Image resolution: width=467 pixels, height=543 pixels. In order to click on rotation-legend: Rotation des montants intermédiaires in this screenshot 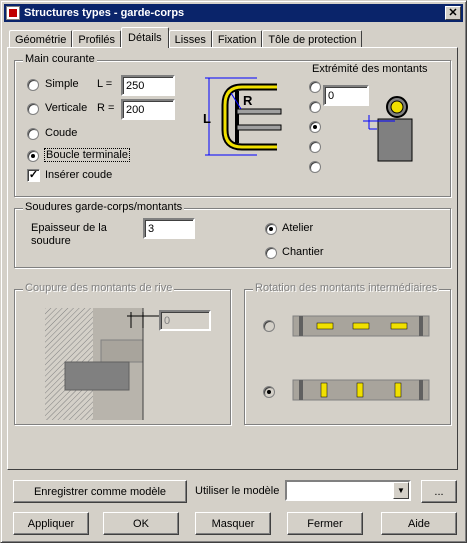, I will do `click(346, 288)`.